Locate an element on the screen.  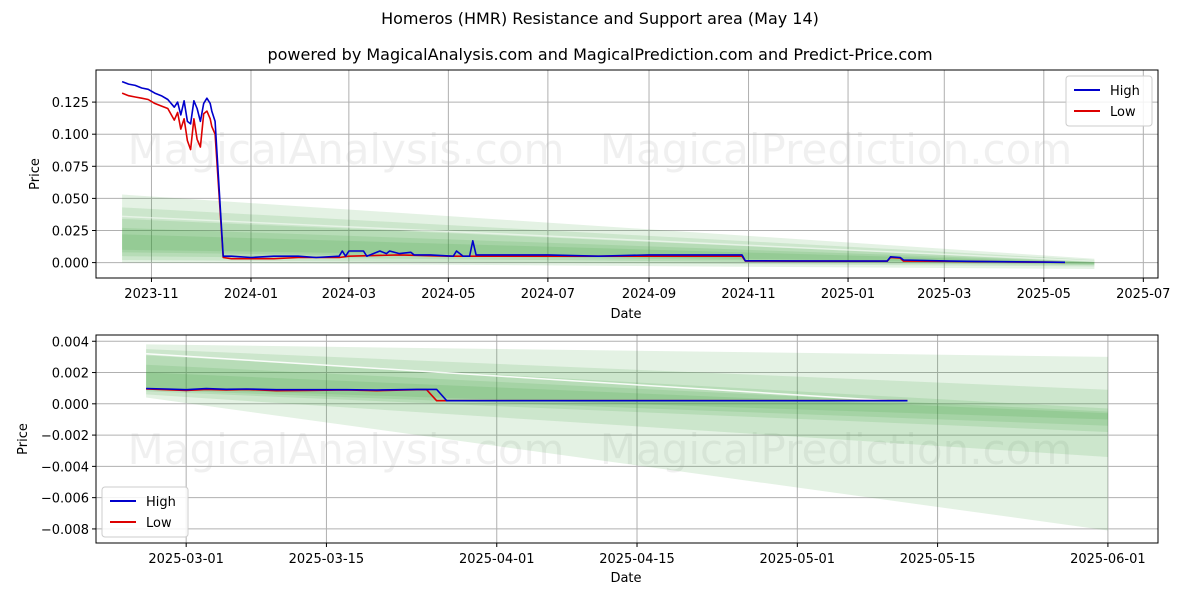
x-tick-label: 2025-03-15 is located at coordinates (327, 559).